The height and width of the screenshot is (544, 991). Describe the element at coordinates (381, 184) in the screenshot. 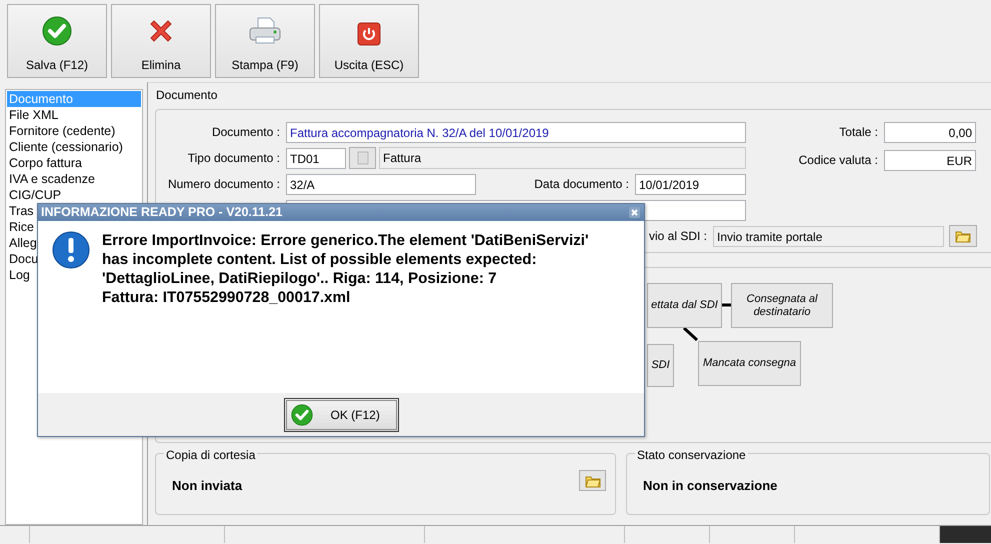

I see `input-field: 32/A` at that location.